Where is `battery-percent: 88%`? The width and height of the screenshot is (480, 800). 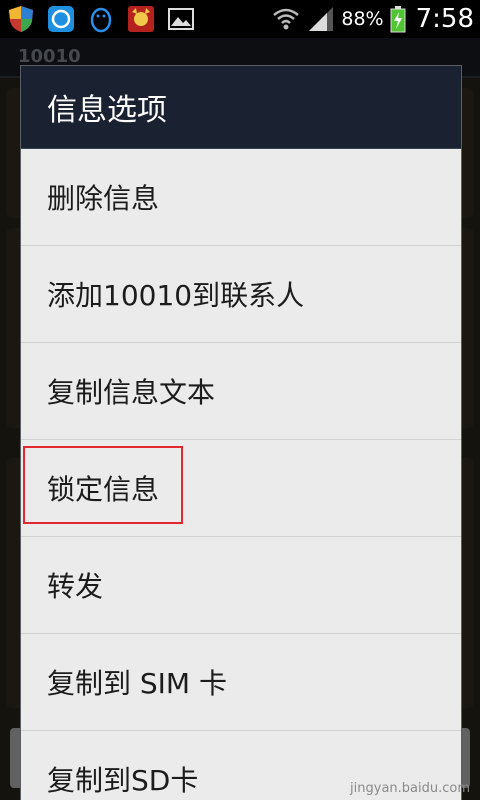 battery-percent: 88% is located at coordinates (362, 19).